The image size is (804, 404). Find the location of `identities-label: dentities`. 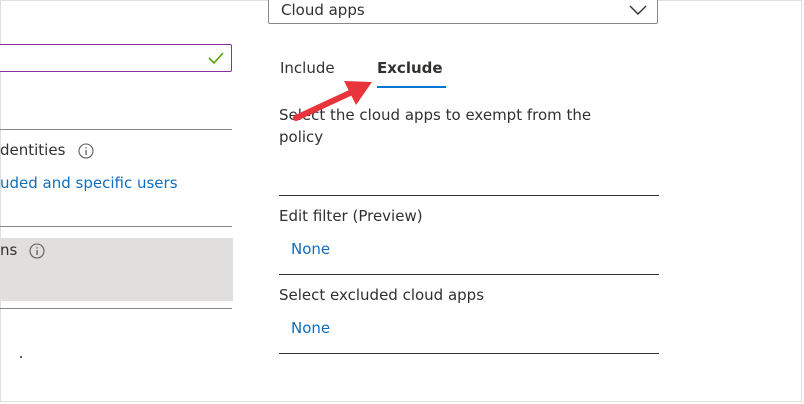

identities-label: dentities is located at coordinates (33, 150).